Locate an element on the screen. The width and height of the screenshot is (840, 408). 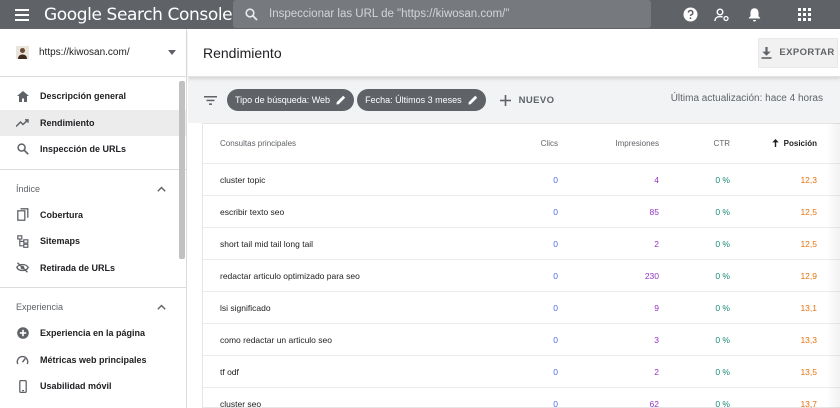
sidebar-item-label: Métricas web principales is located at coordinates (93, 359).